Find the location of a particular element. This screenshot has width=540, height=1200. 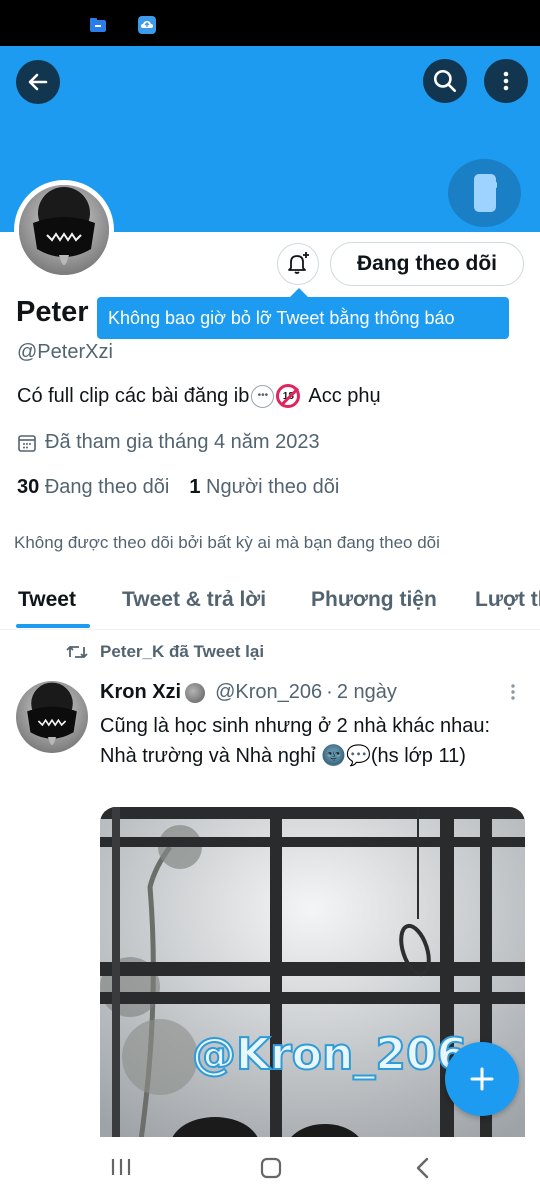

bell-plus-icon is located at coordinates (298, 263).